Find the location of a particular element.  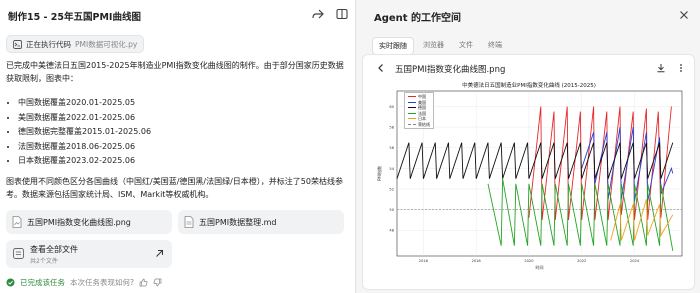

tab-terminal: 终端 is located at coordinates (495, 46).